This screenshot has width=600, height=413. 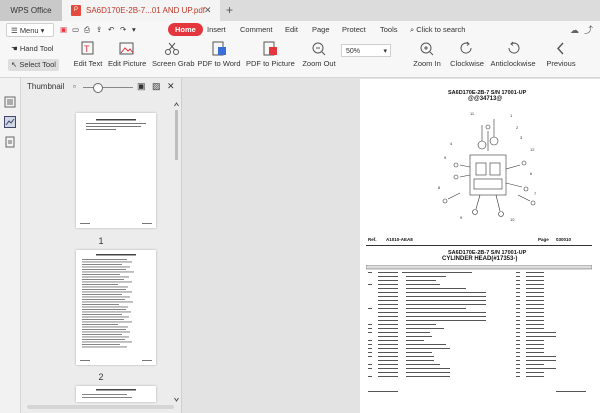 I want to click on document-tab-title: SA6D170E-2B-7...01 AND UP.pdf, so click(x=146, y=10).